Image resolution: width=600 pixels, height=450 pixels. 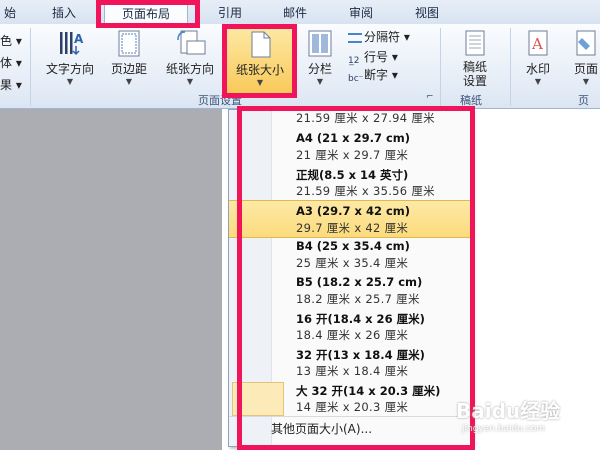 What do you see at coordinates (355, 38) in the screenshot?
I see `breaks-icon` at bounding box center [355, 38].